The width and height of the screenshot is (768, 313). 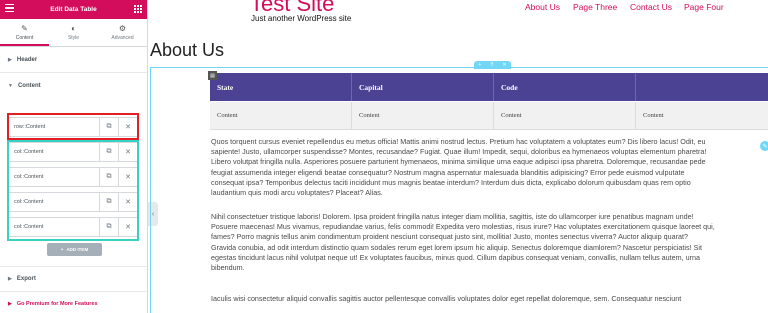 What do you see at coordinates (138, 9) in the screenshot?
I see `widgets-grid-icon` at bounding box center [138, 9].